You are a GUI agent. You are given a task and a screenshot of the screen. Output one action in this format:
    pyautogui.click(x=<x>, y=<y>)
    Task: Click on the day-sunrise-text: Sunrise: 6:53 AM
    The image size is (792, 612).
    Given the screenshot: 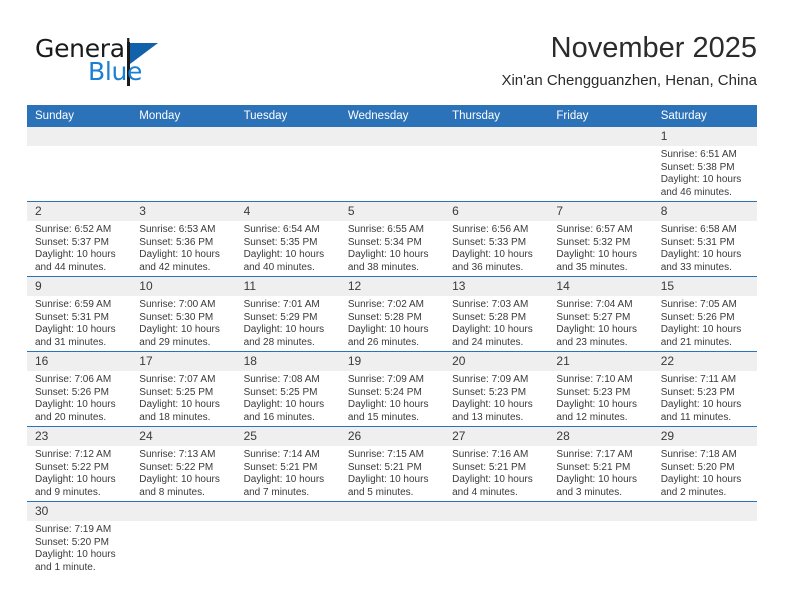 What is the action you would take?
    pyautogui.click(x=177, y=229)
    